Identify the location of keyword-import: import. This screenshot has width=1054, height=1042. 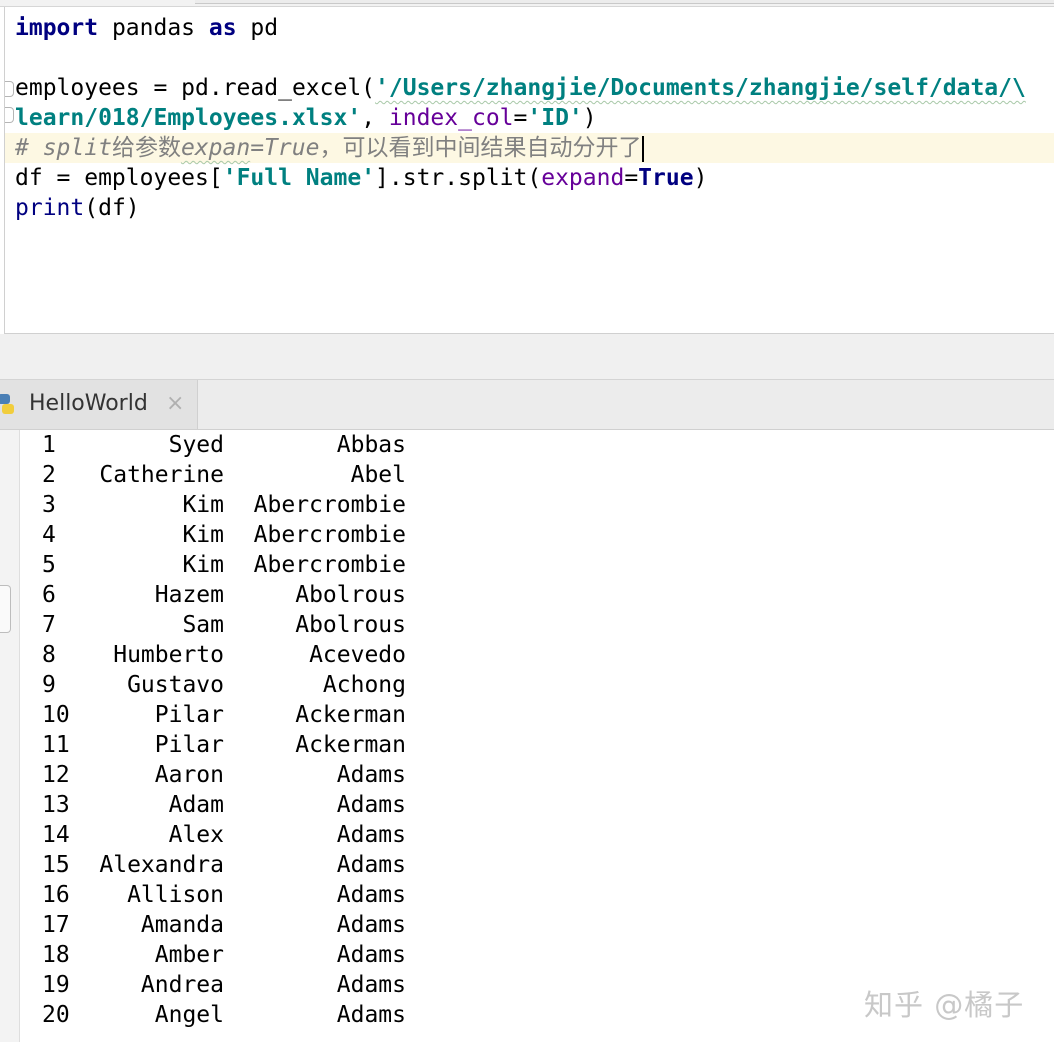
(57, 28).